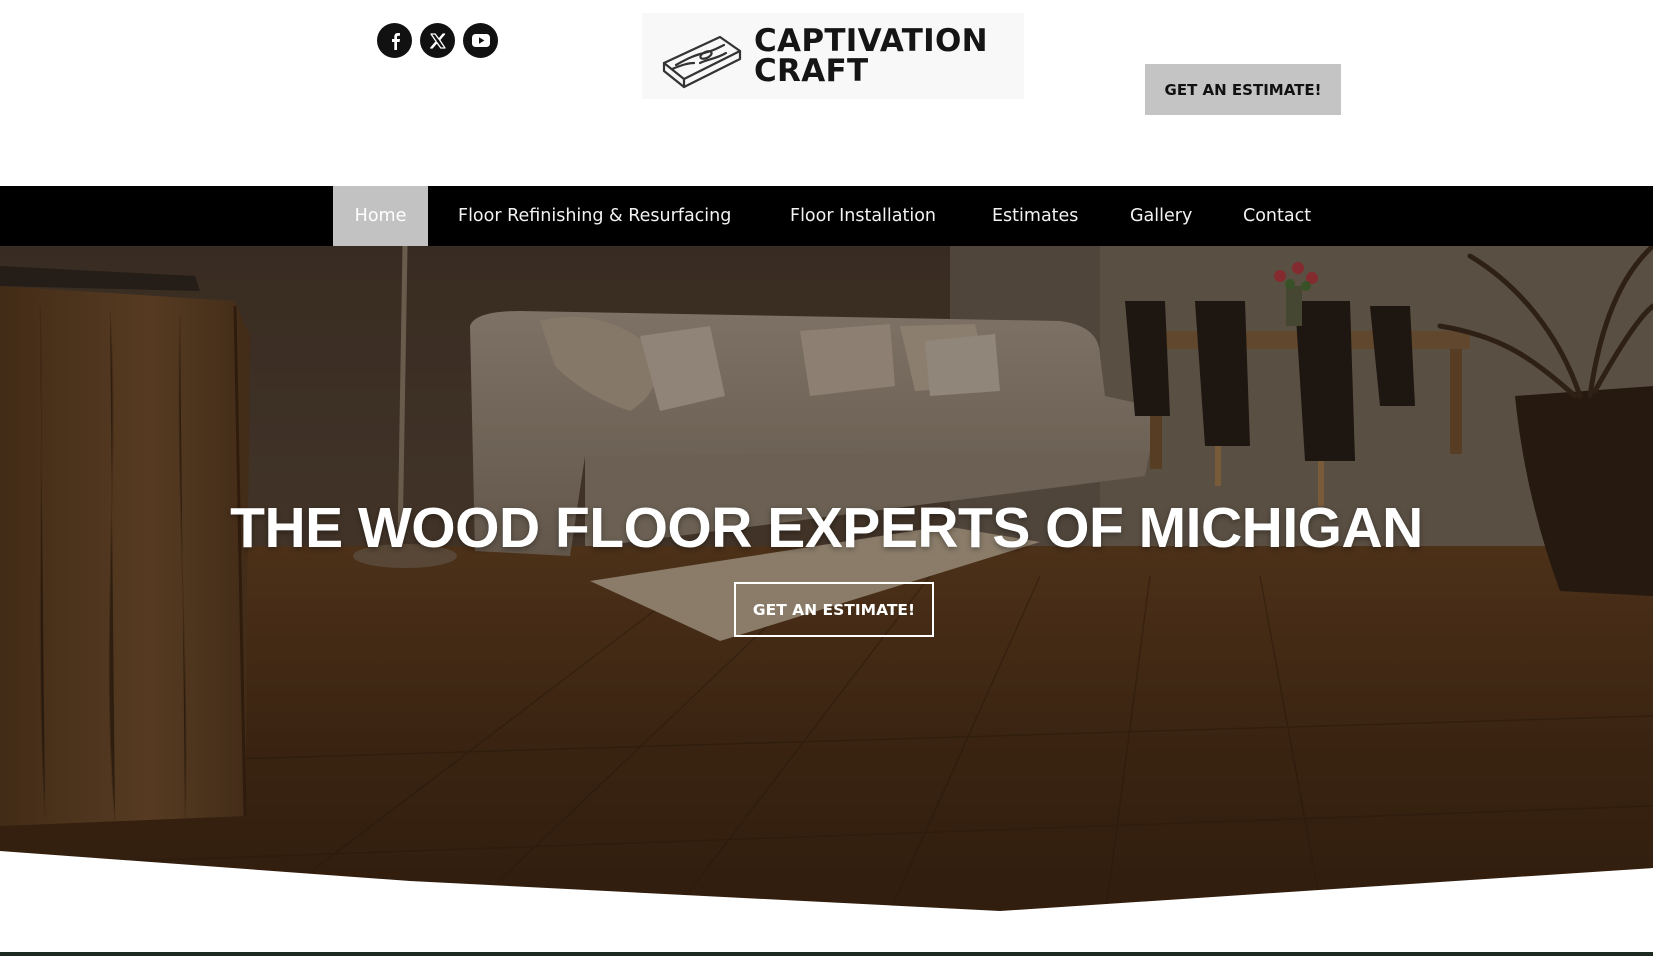 This screenshot has height=956, width=1653. What do you see at coordinates (394, 40) in the screenshot?
I see `facebook-icon` at bounding box center [394, 40].